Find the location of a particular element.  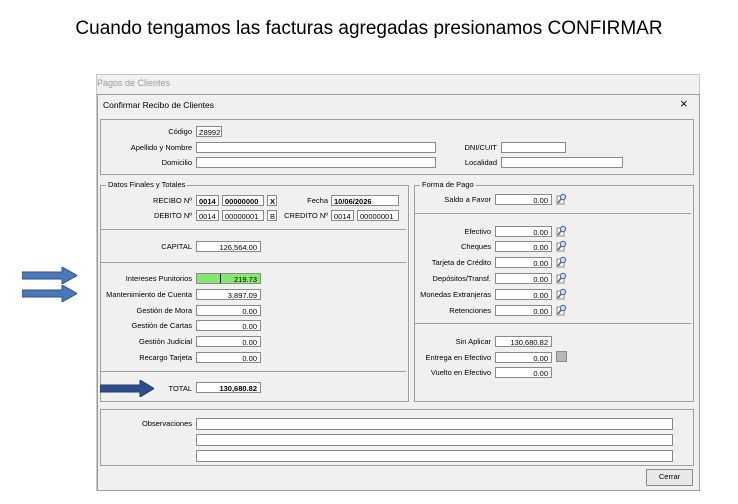

debito-pv-field: 0014 is located at coordinates (207, 215).